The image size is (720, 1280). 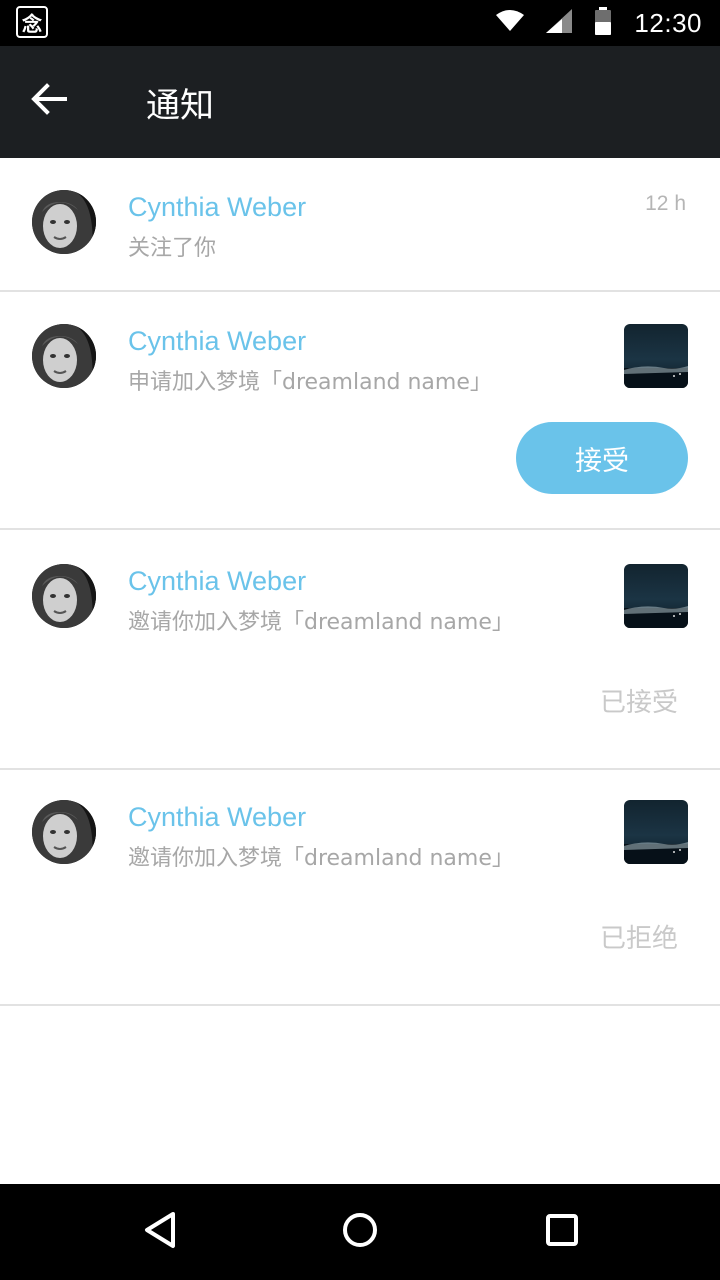 What do you see at coordinates (360, 23) in the screenshot?
I see `status-bar: 念 12:30` at bounding box center [360, 23].